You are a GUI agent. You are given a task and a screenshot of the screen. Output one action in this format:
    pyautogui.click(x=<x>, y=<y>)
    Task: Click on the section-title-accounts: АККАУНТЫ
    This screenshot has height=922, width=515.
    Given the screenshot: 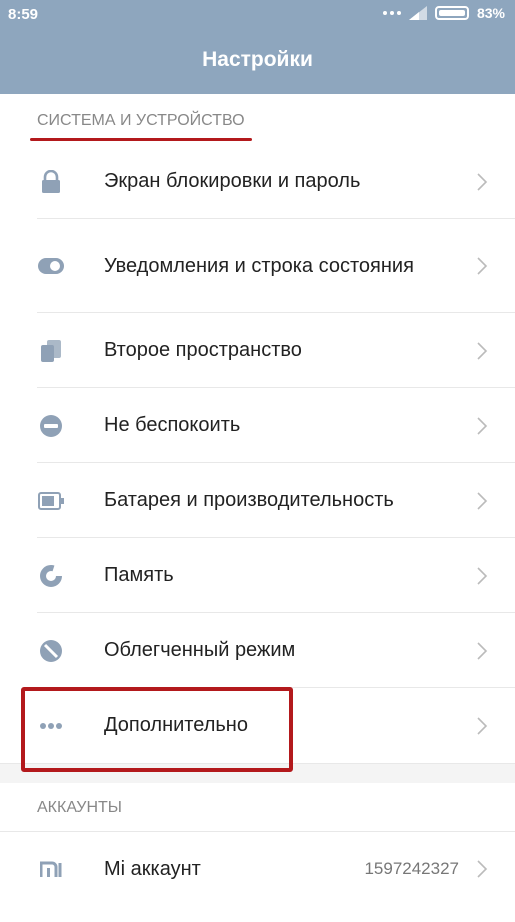 What is the action you would take?
    pyautogui.click(x=79, y=807)
    